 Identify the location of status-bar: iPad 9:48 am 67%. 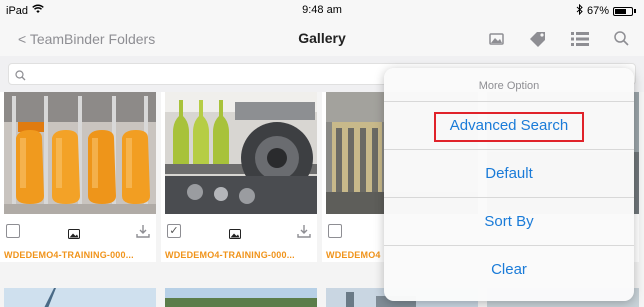
(322, 11).